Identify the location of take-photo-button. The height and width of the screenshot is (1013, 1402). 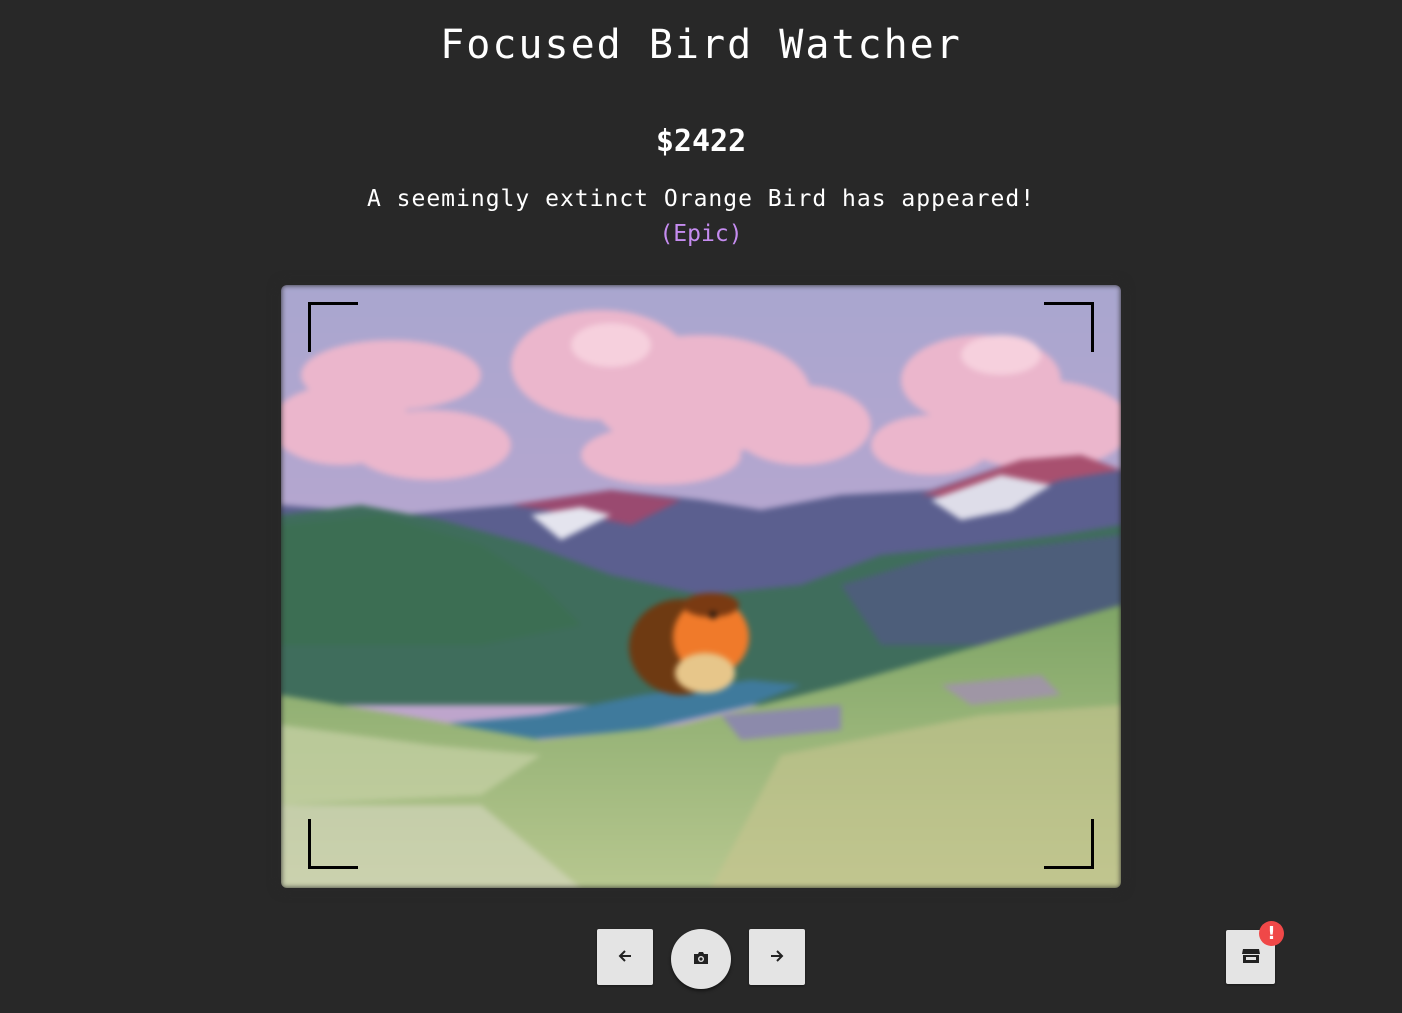
(701, 959).